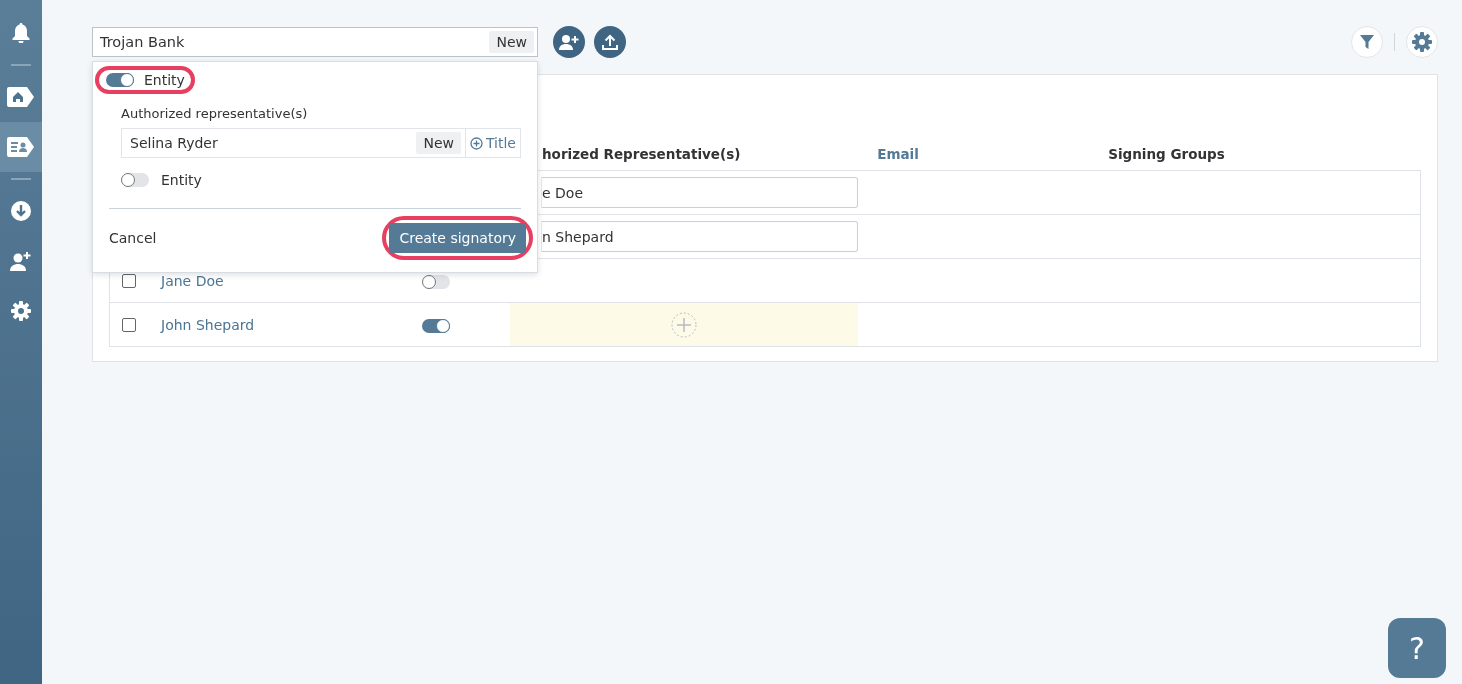 This screenshot has width=1462, height=684. What do you see at coordinates (699, 192) in the screenshot?
I see `representative-field: e Doe` at bounding box center [699, 192].